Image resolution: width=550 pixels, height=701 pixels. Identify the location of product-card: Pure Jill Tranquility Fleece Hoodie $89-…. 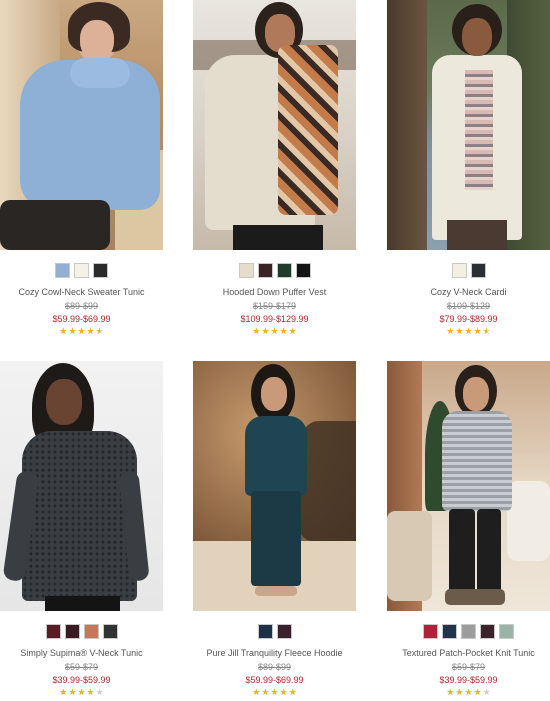
(274, 529).